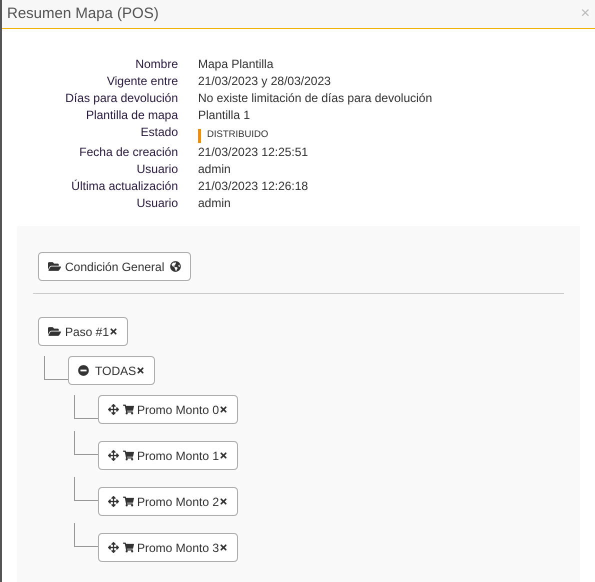 The image size is (595, 582). I want to click on globe-icon, so click(176, 266).